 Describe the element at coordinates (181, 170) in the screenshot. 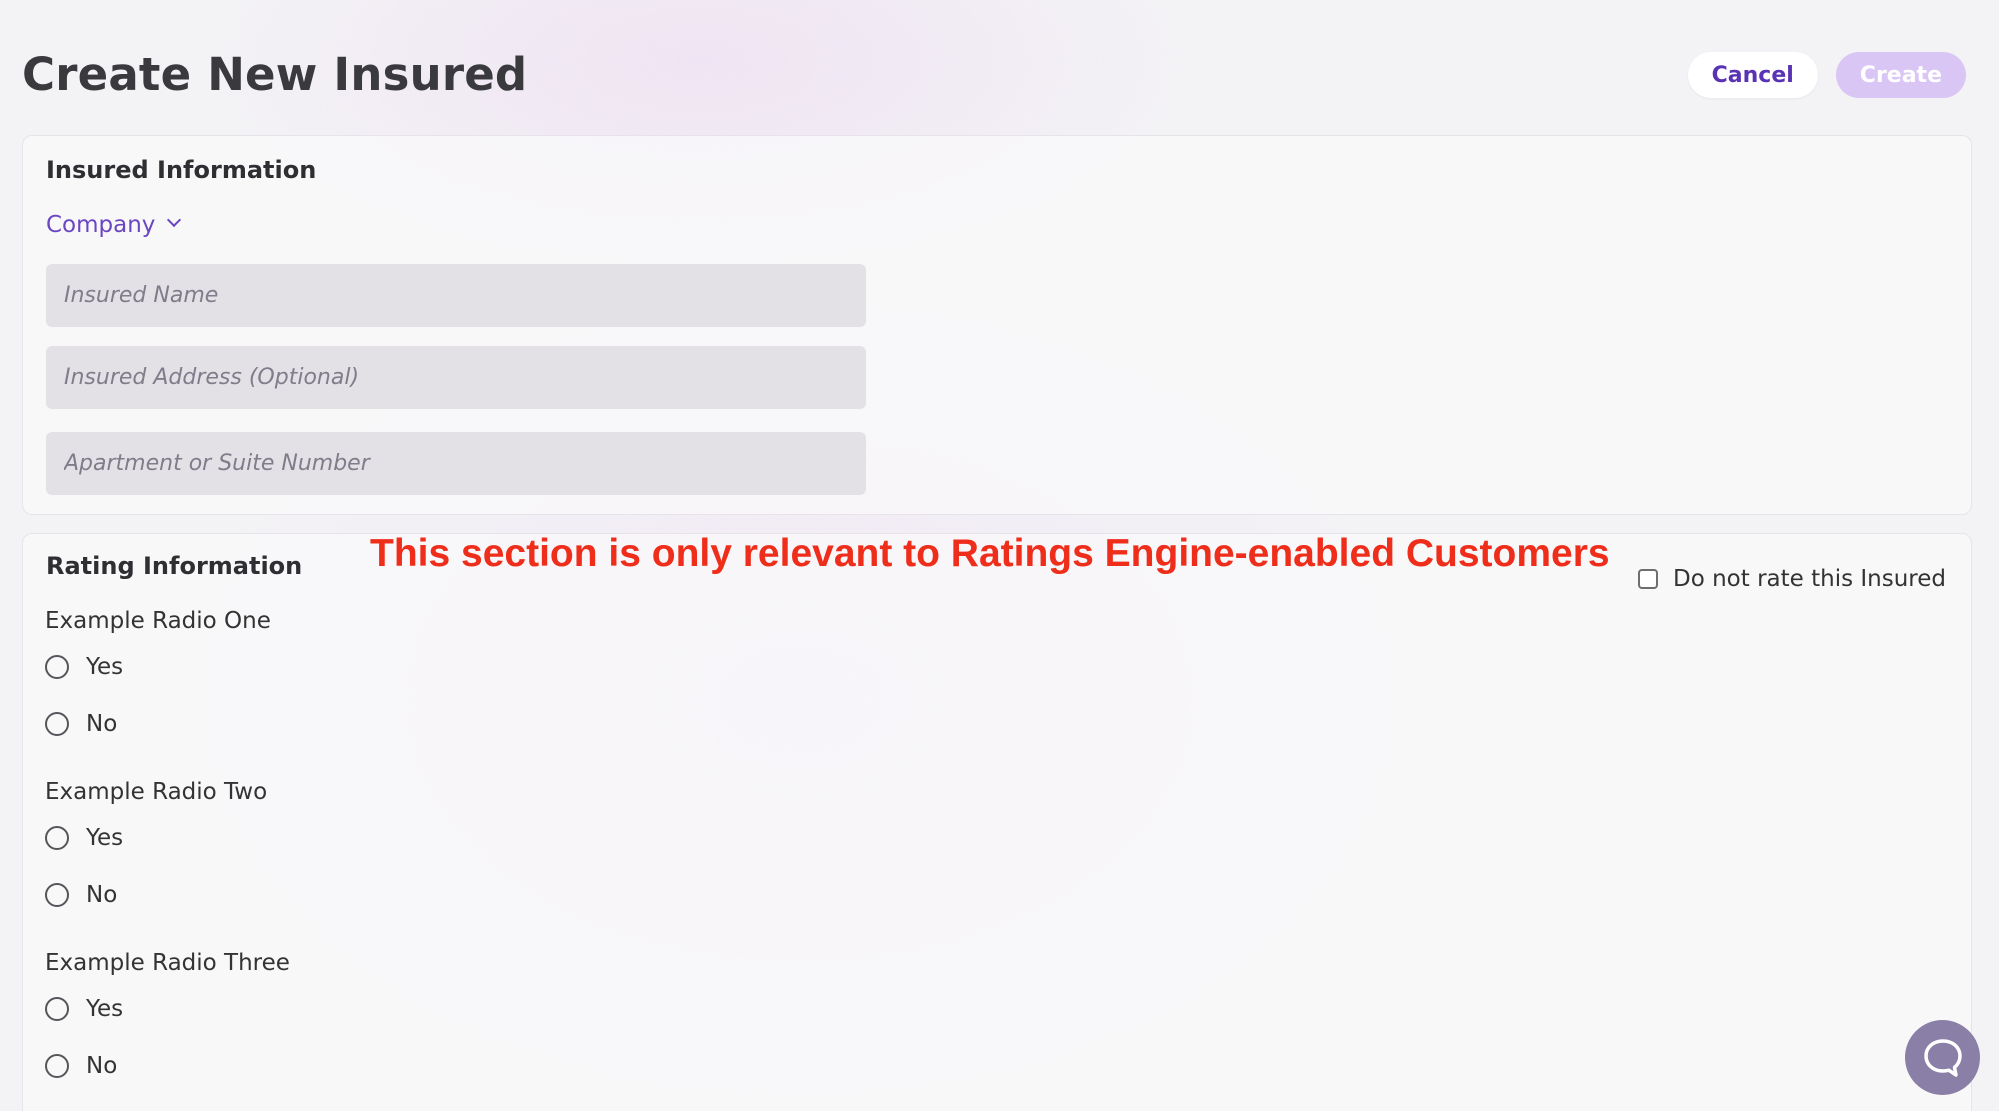

I see `insured-information-title: Insured Information` at that location.